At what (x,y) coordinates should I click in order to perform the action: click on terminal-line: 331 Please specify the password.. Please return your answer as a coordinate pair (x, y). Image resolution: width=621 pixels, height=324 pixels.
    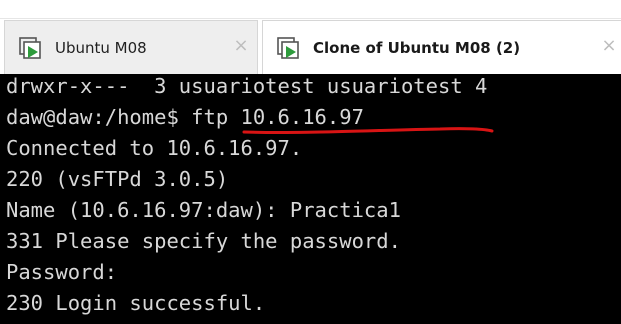
    Looking at the image, I should click on (203, 241).